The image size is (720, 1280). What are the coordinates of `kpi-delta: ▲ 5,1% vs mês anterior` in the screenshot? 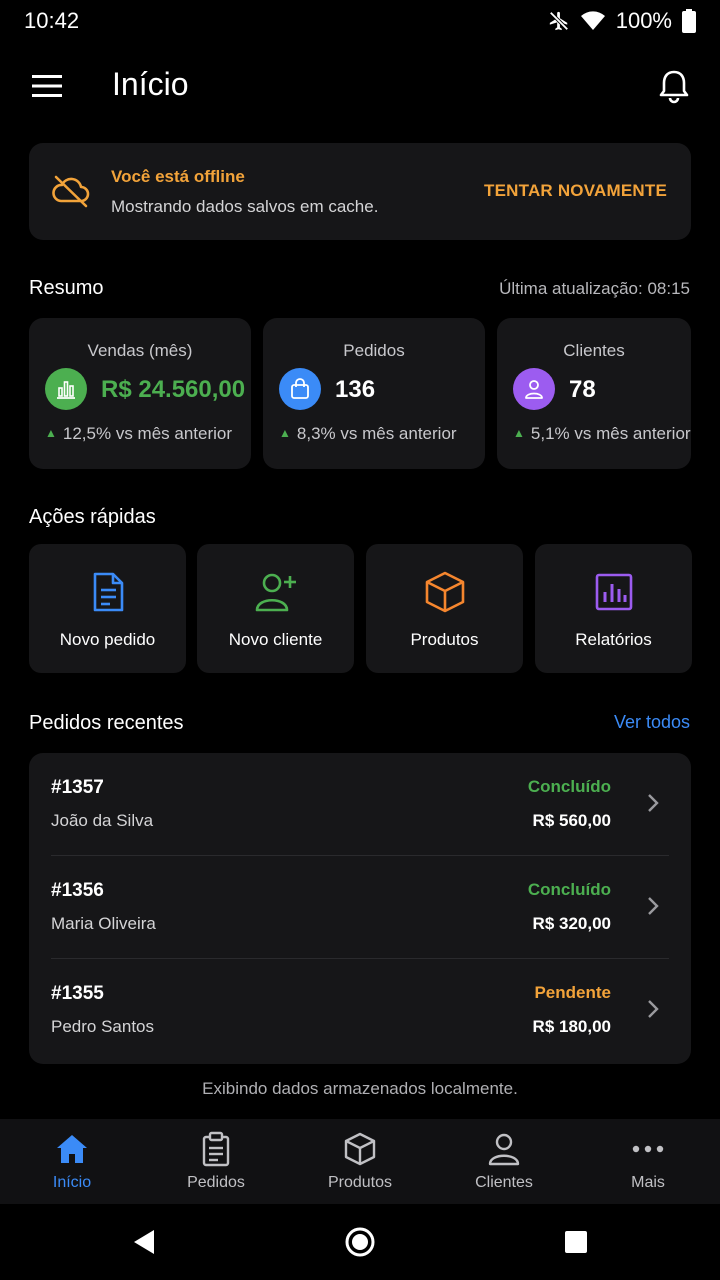 It's located at (602, 434).